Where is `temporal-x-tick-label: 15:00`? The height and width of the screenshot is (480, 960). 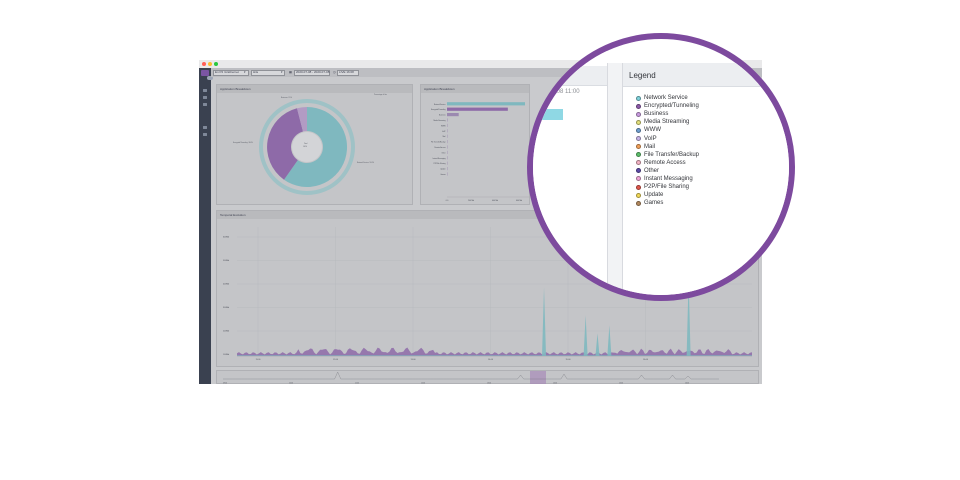
temporal-x-tick-label: 15:00 is located at coordinates (568, 360).